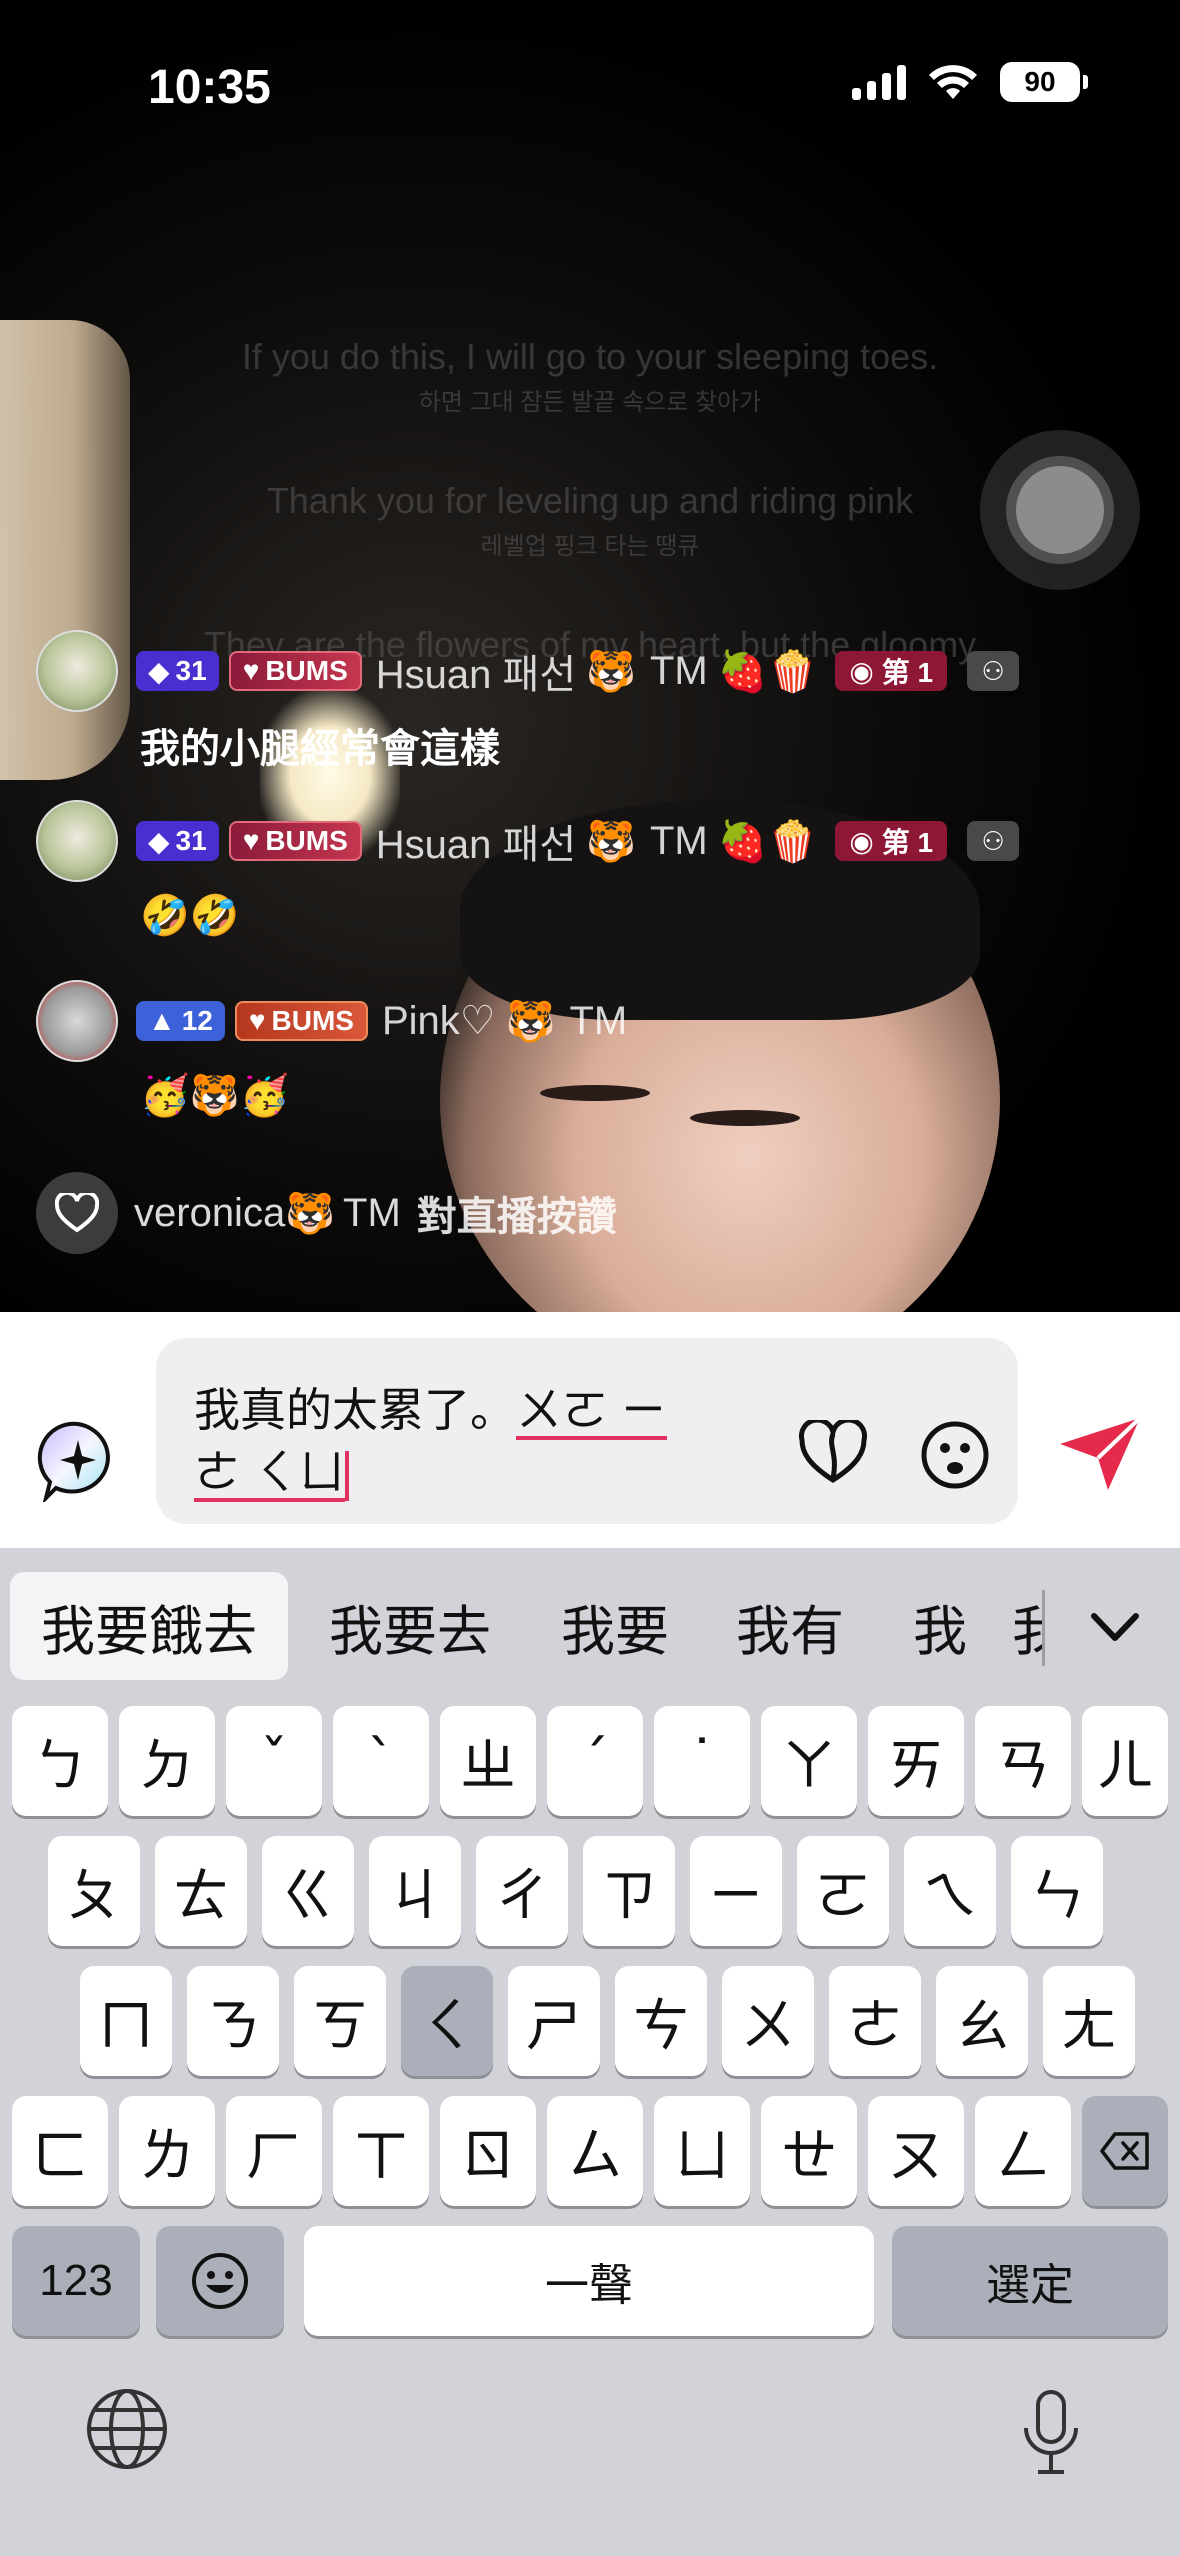 The image size is (1180, 2556). What do you see at coordinates (209, 1213) in the screenshot?
I see `like-username: veronica` at bounding box center [209, 1213].